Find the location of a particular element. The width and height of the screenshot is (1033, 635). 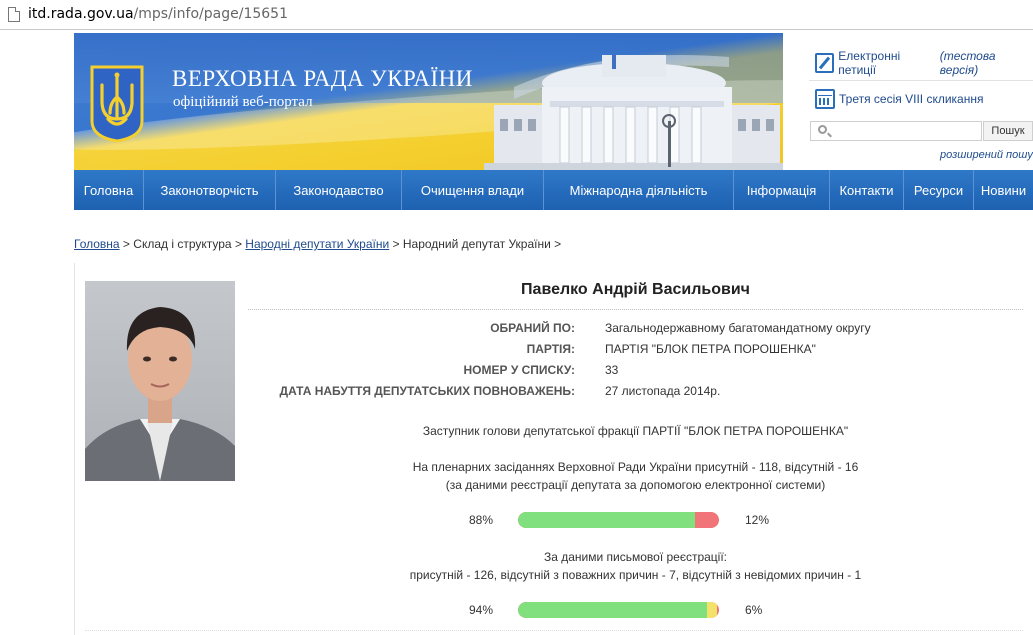

side-divider is located at coordinates (921, 80).